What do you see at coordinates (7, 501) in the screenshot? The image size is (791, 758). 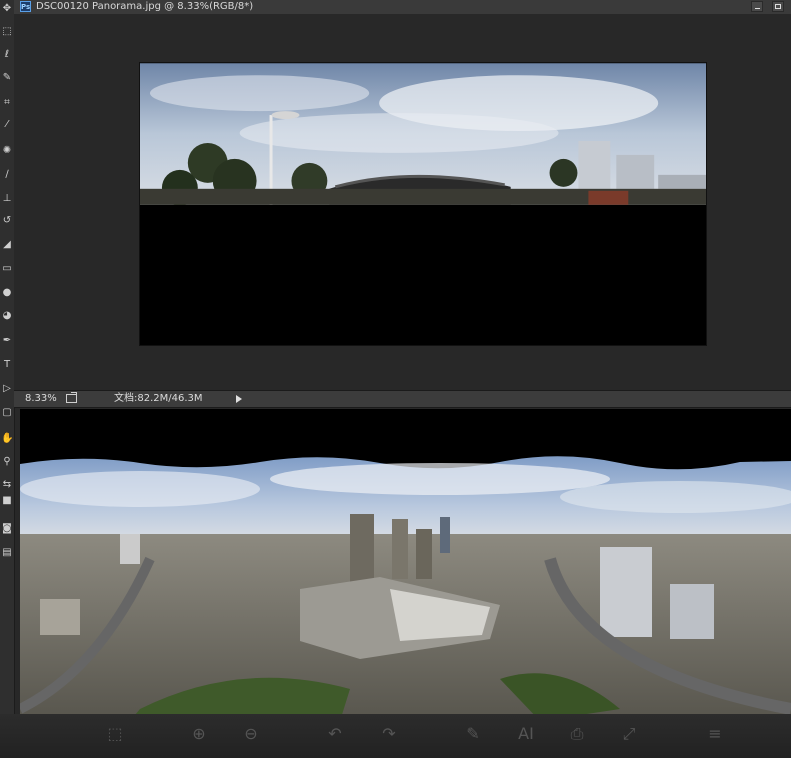 I see `color-swatch-icon: ■` at bounding box center [7, 501].